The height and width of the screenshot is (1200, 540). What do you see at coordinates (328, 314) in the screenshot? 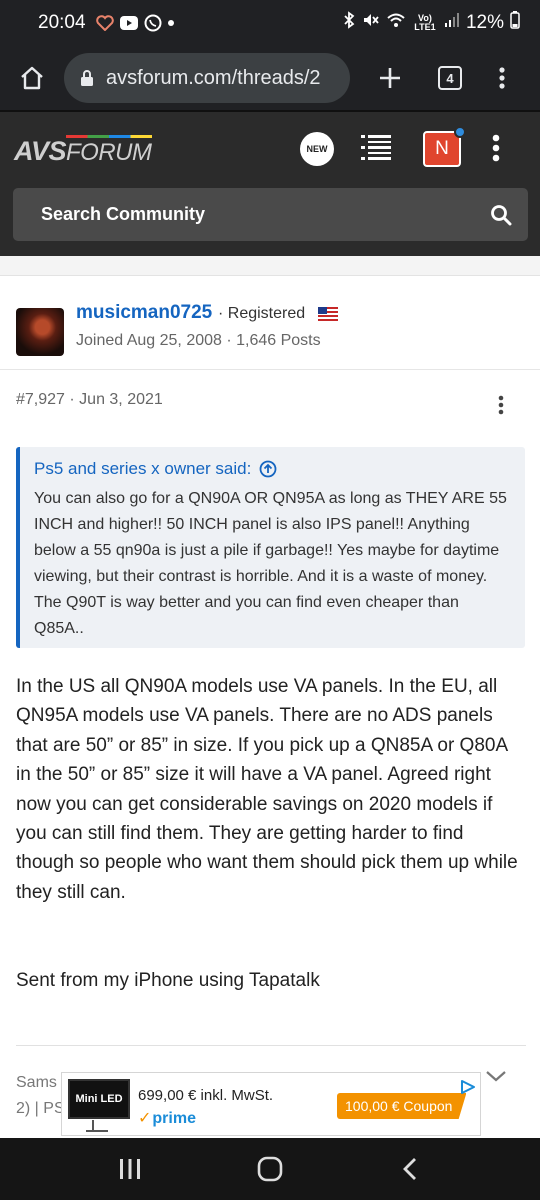
I see `us-flag-icon` at bounding box center [328, 314].